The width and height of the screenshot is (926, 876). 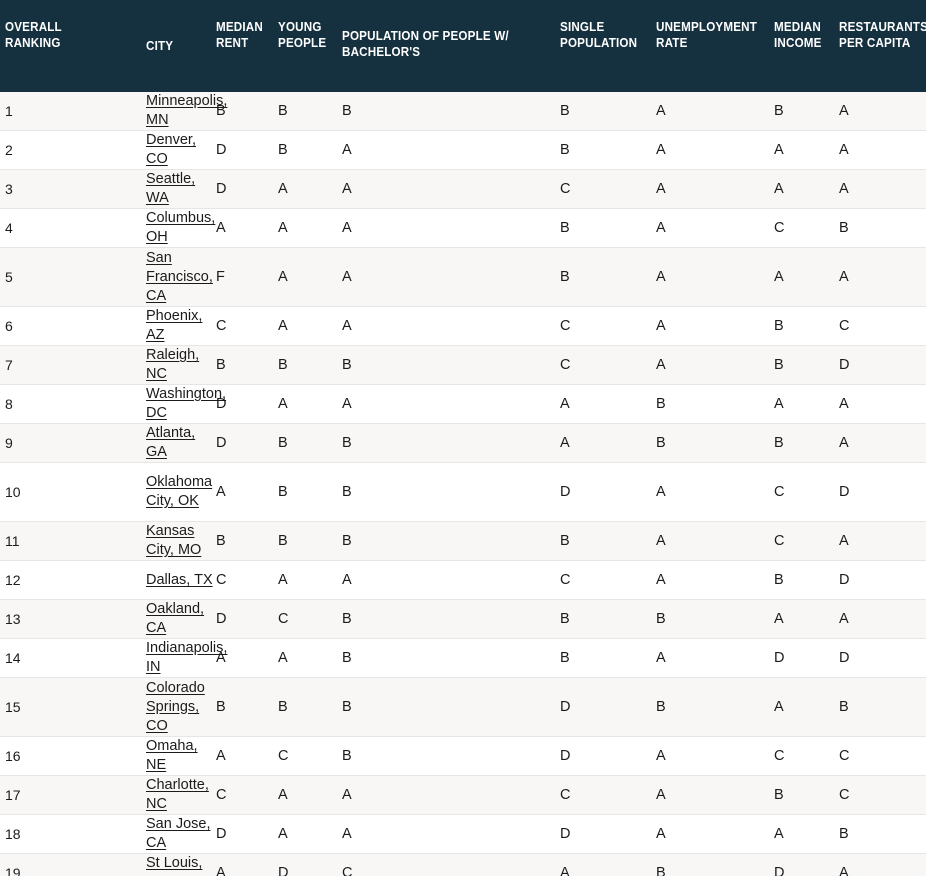 I want to click on cell-city: Seattle, WA, so click(x=144, y=189).